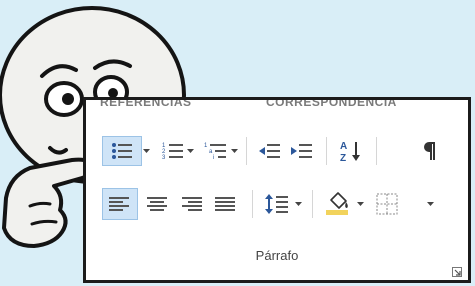  I want to click on svg-text: i, so click(213, 158).